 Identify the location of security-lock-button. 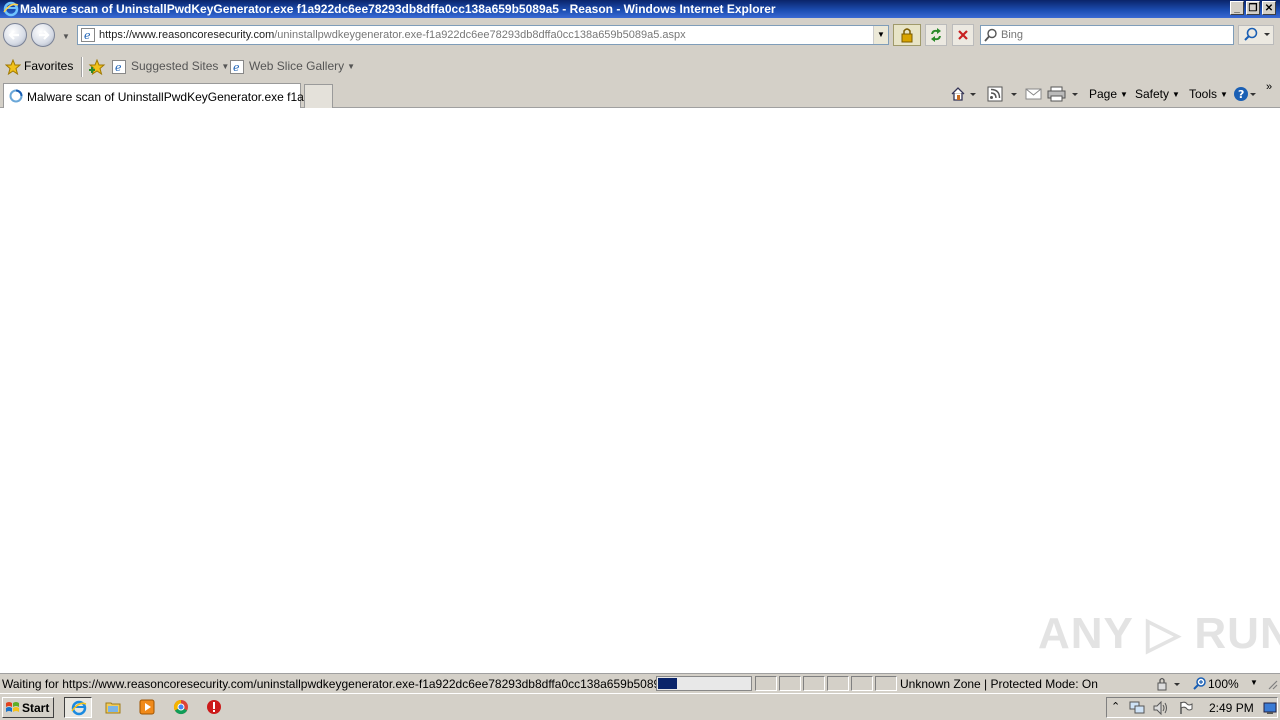
(907, 35).